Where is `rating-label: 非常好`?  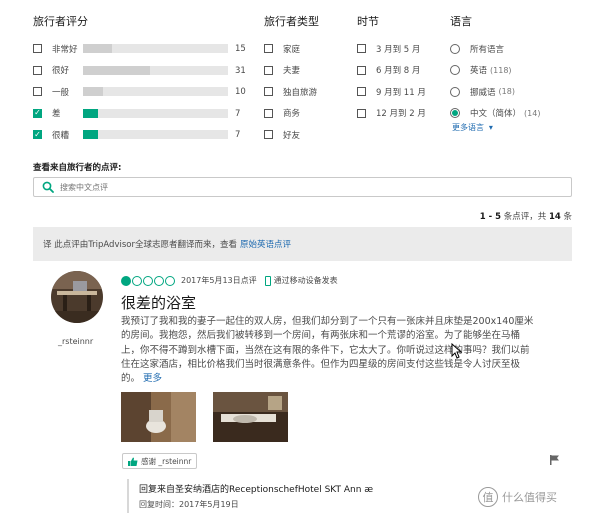
rating-label: 非常好 is located at coordinates (65, 49).